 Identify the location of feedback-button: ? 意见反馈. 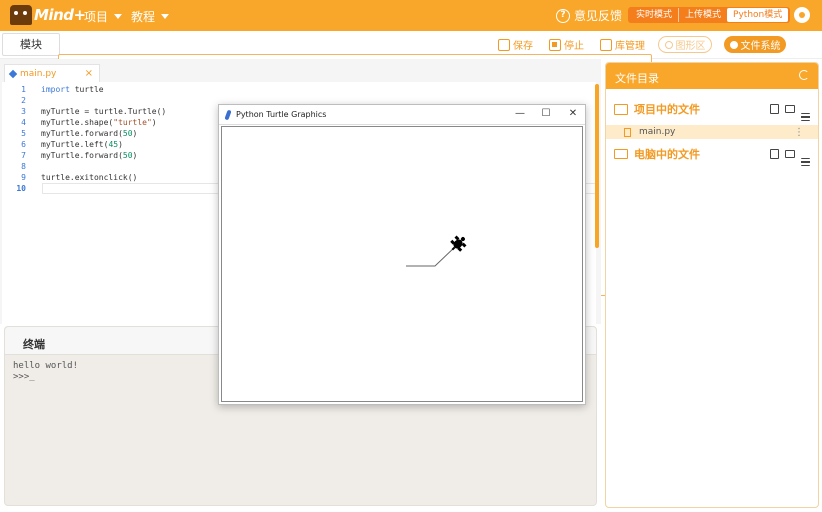
(589, 15).